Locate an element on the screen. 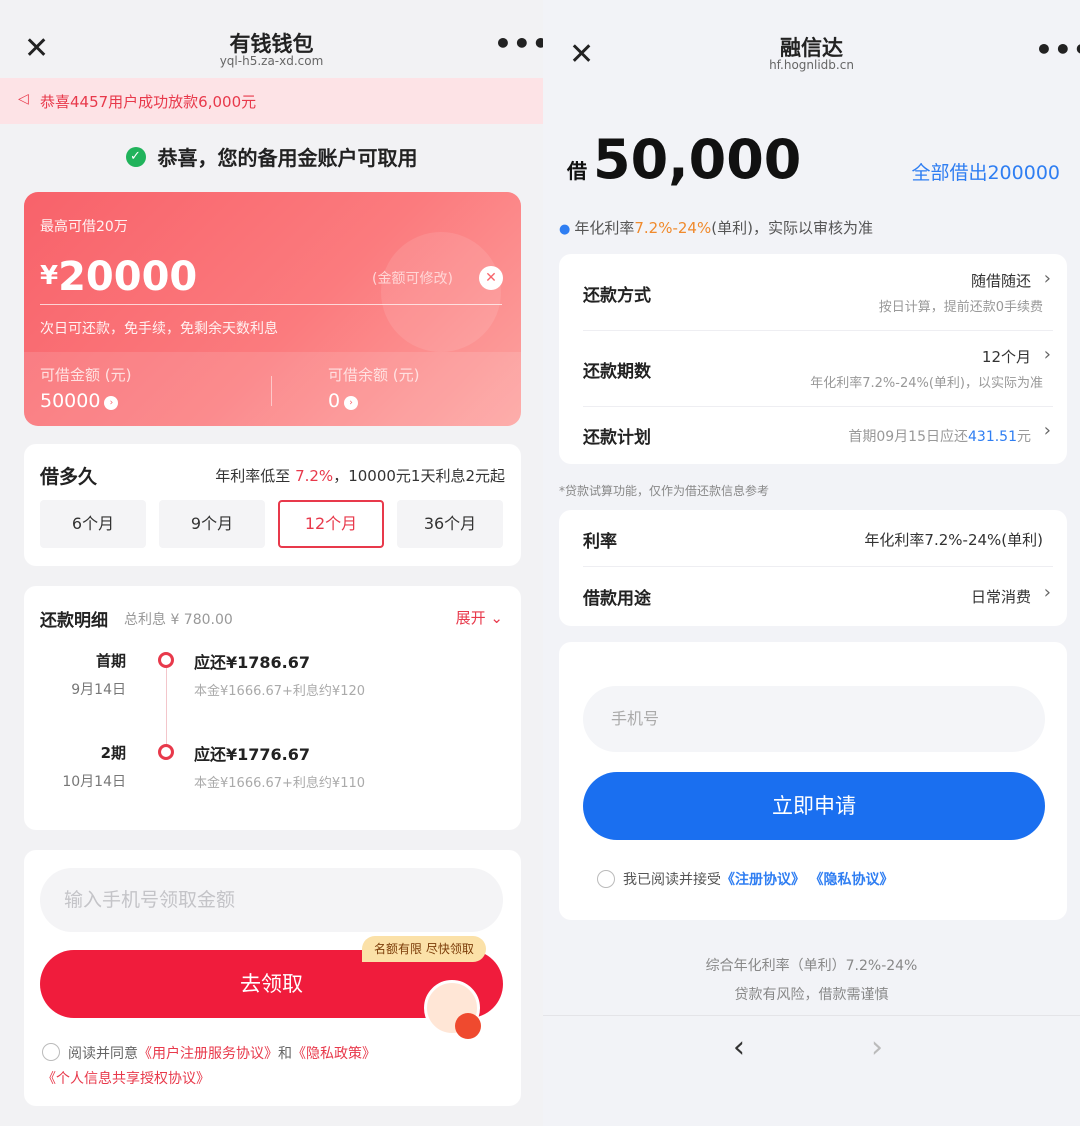 The width and height of the screenshot is (1080, 1126). rate-prefix: 年化利率 is located at coordinates (604, 228).